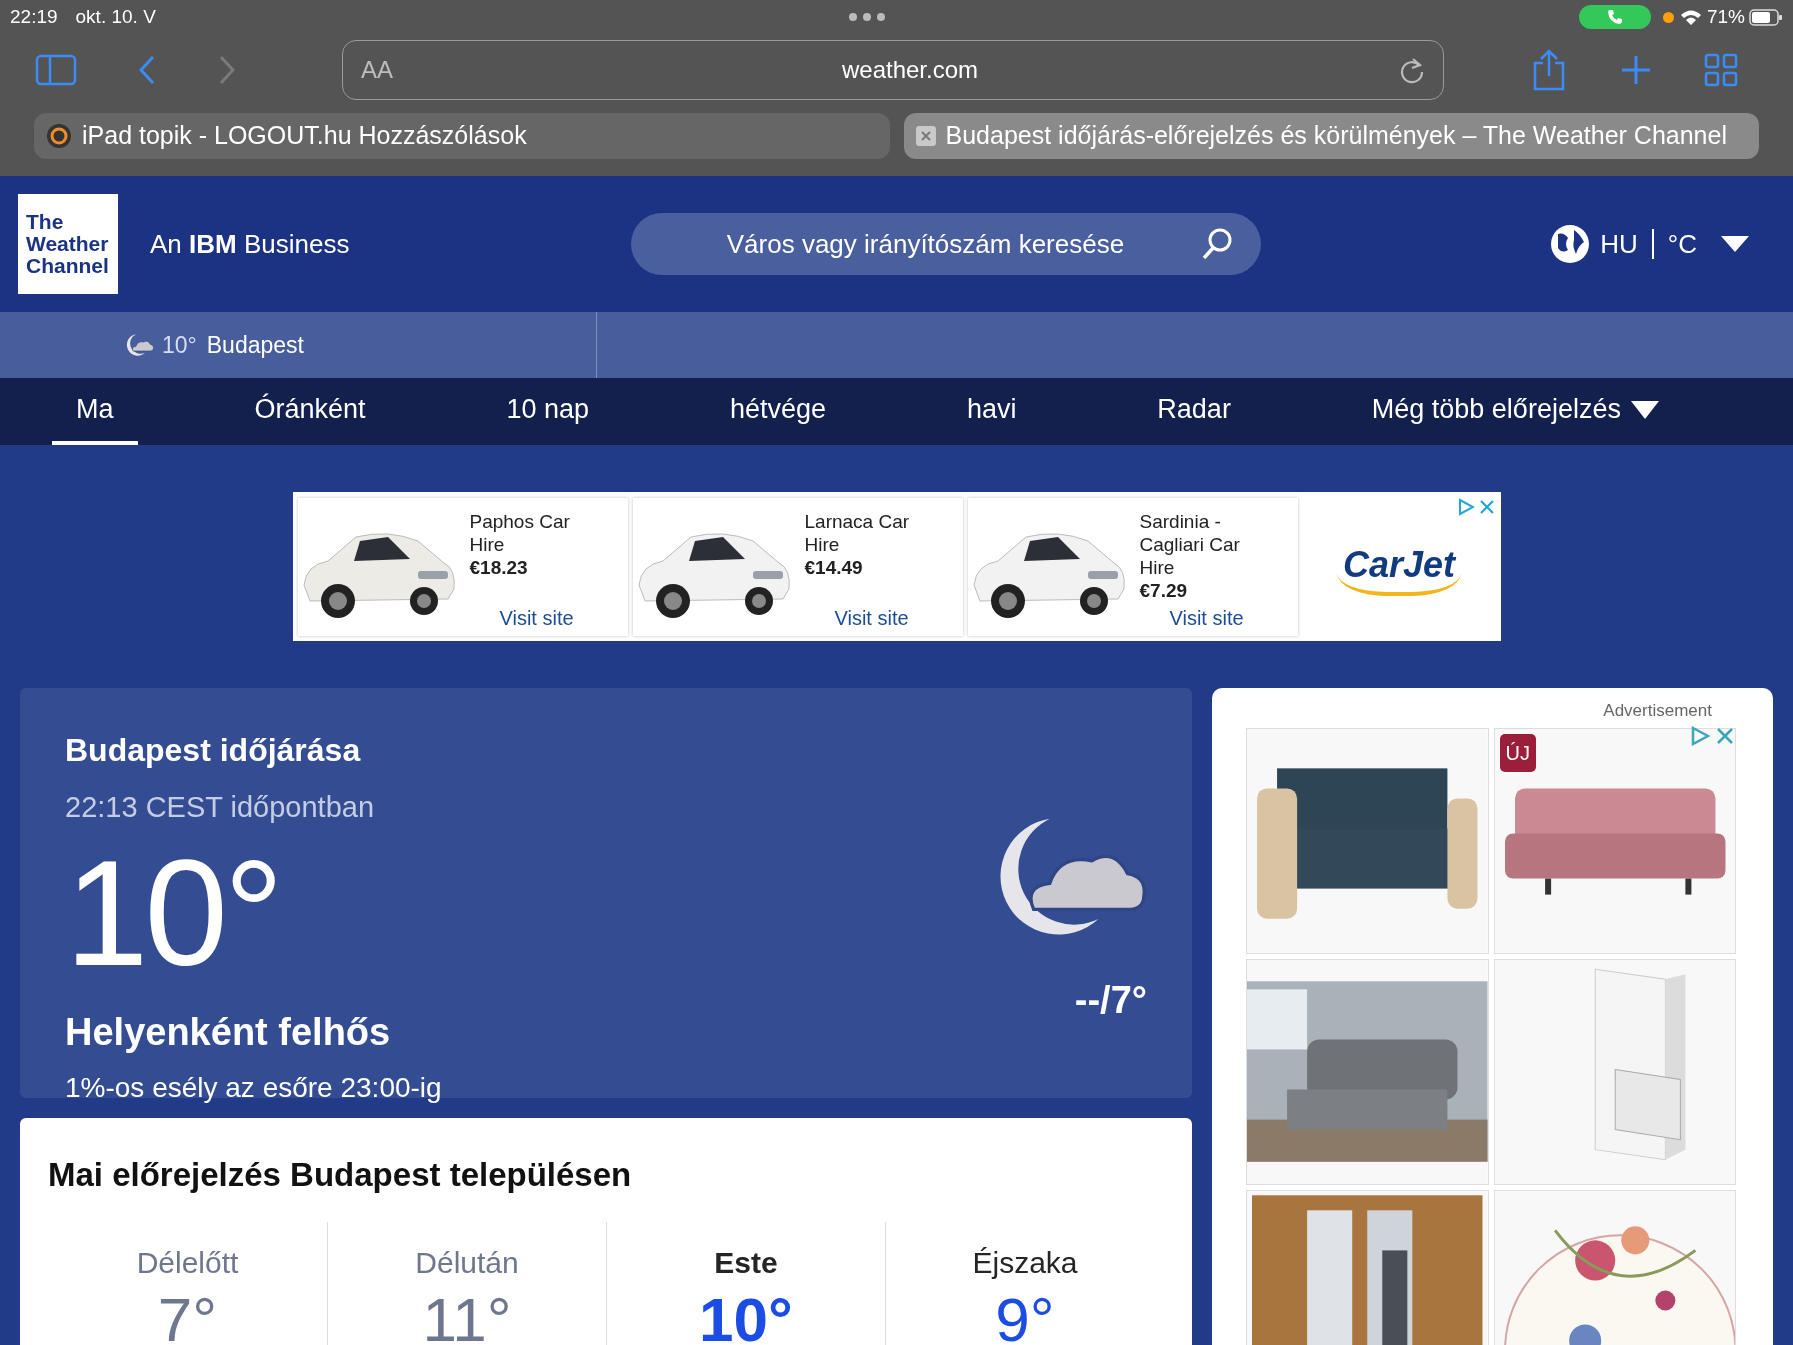 The height and width of the screenshot is (1345, 1793). What do you see at coordinates (467, 1314) in the screenshot?
I see `period-temperature: 11°` at bounding box center [467, 1314].